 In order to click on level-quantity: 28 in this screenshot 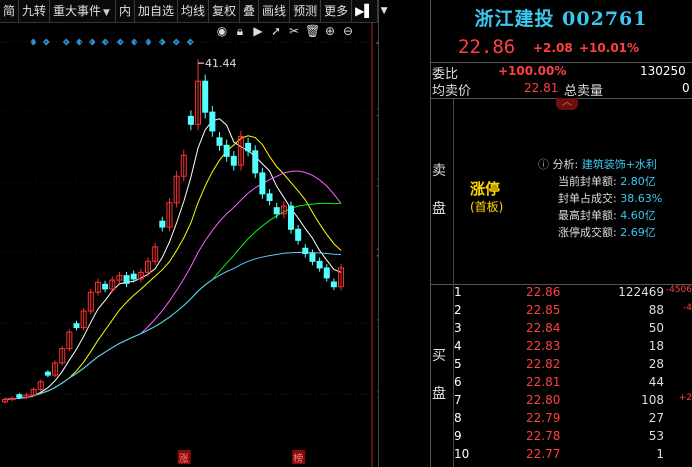, I will do `click(656, 364)`.